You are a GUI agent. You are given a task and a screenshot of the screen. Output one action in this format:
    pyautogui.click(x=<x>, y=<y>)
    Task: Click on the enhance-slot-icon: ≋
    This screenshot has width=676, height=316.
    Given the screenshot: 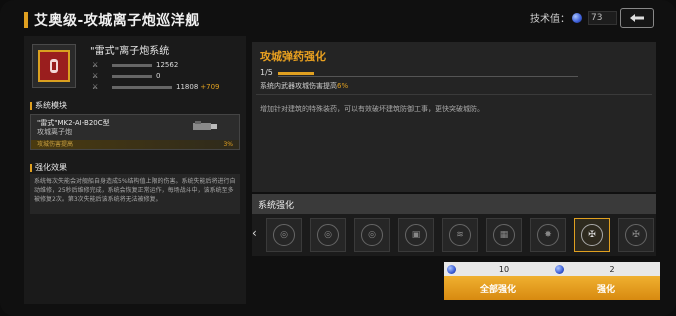 What is the action you would take?
    pyautogui.click(x=460, y=235)
    